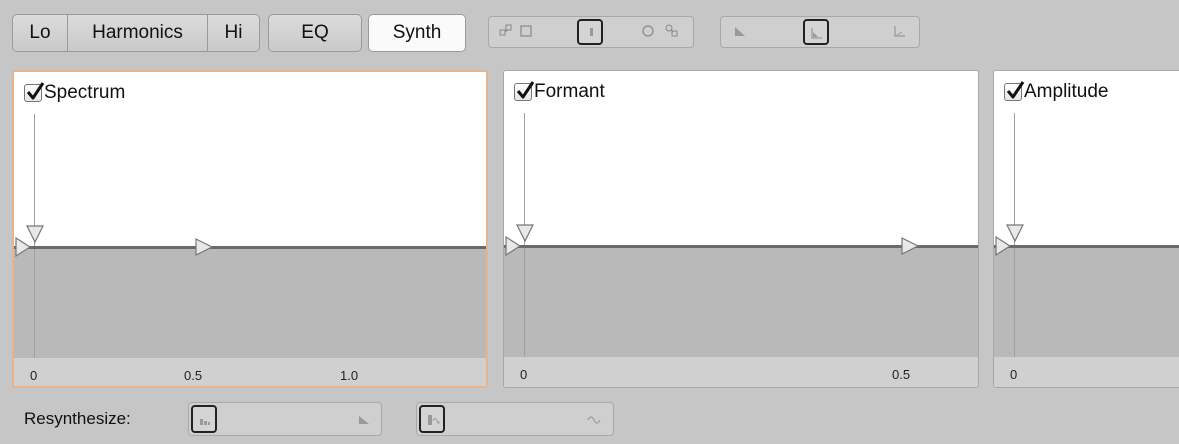 The image size is (1179, 444). Describe the element at coordinates (234, 33) in the screenshot. I see `tab-hi: Hi` at that location.